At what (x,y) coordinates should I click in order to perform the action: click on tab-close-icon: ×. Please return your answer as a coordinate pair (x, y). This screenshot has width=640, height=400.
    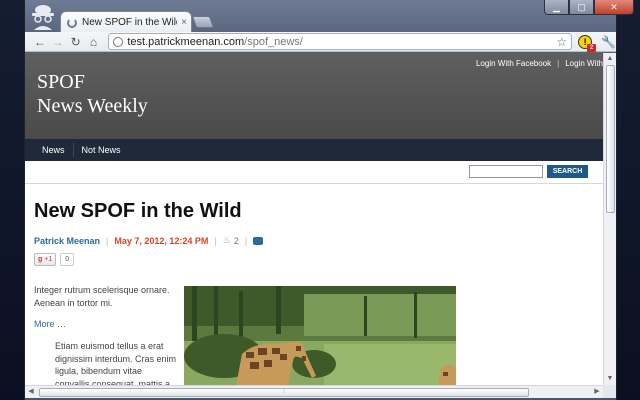
    Looking at the image, I should click on (184, 22).